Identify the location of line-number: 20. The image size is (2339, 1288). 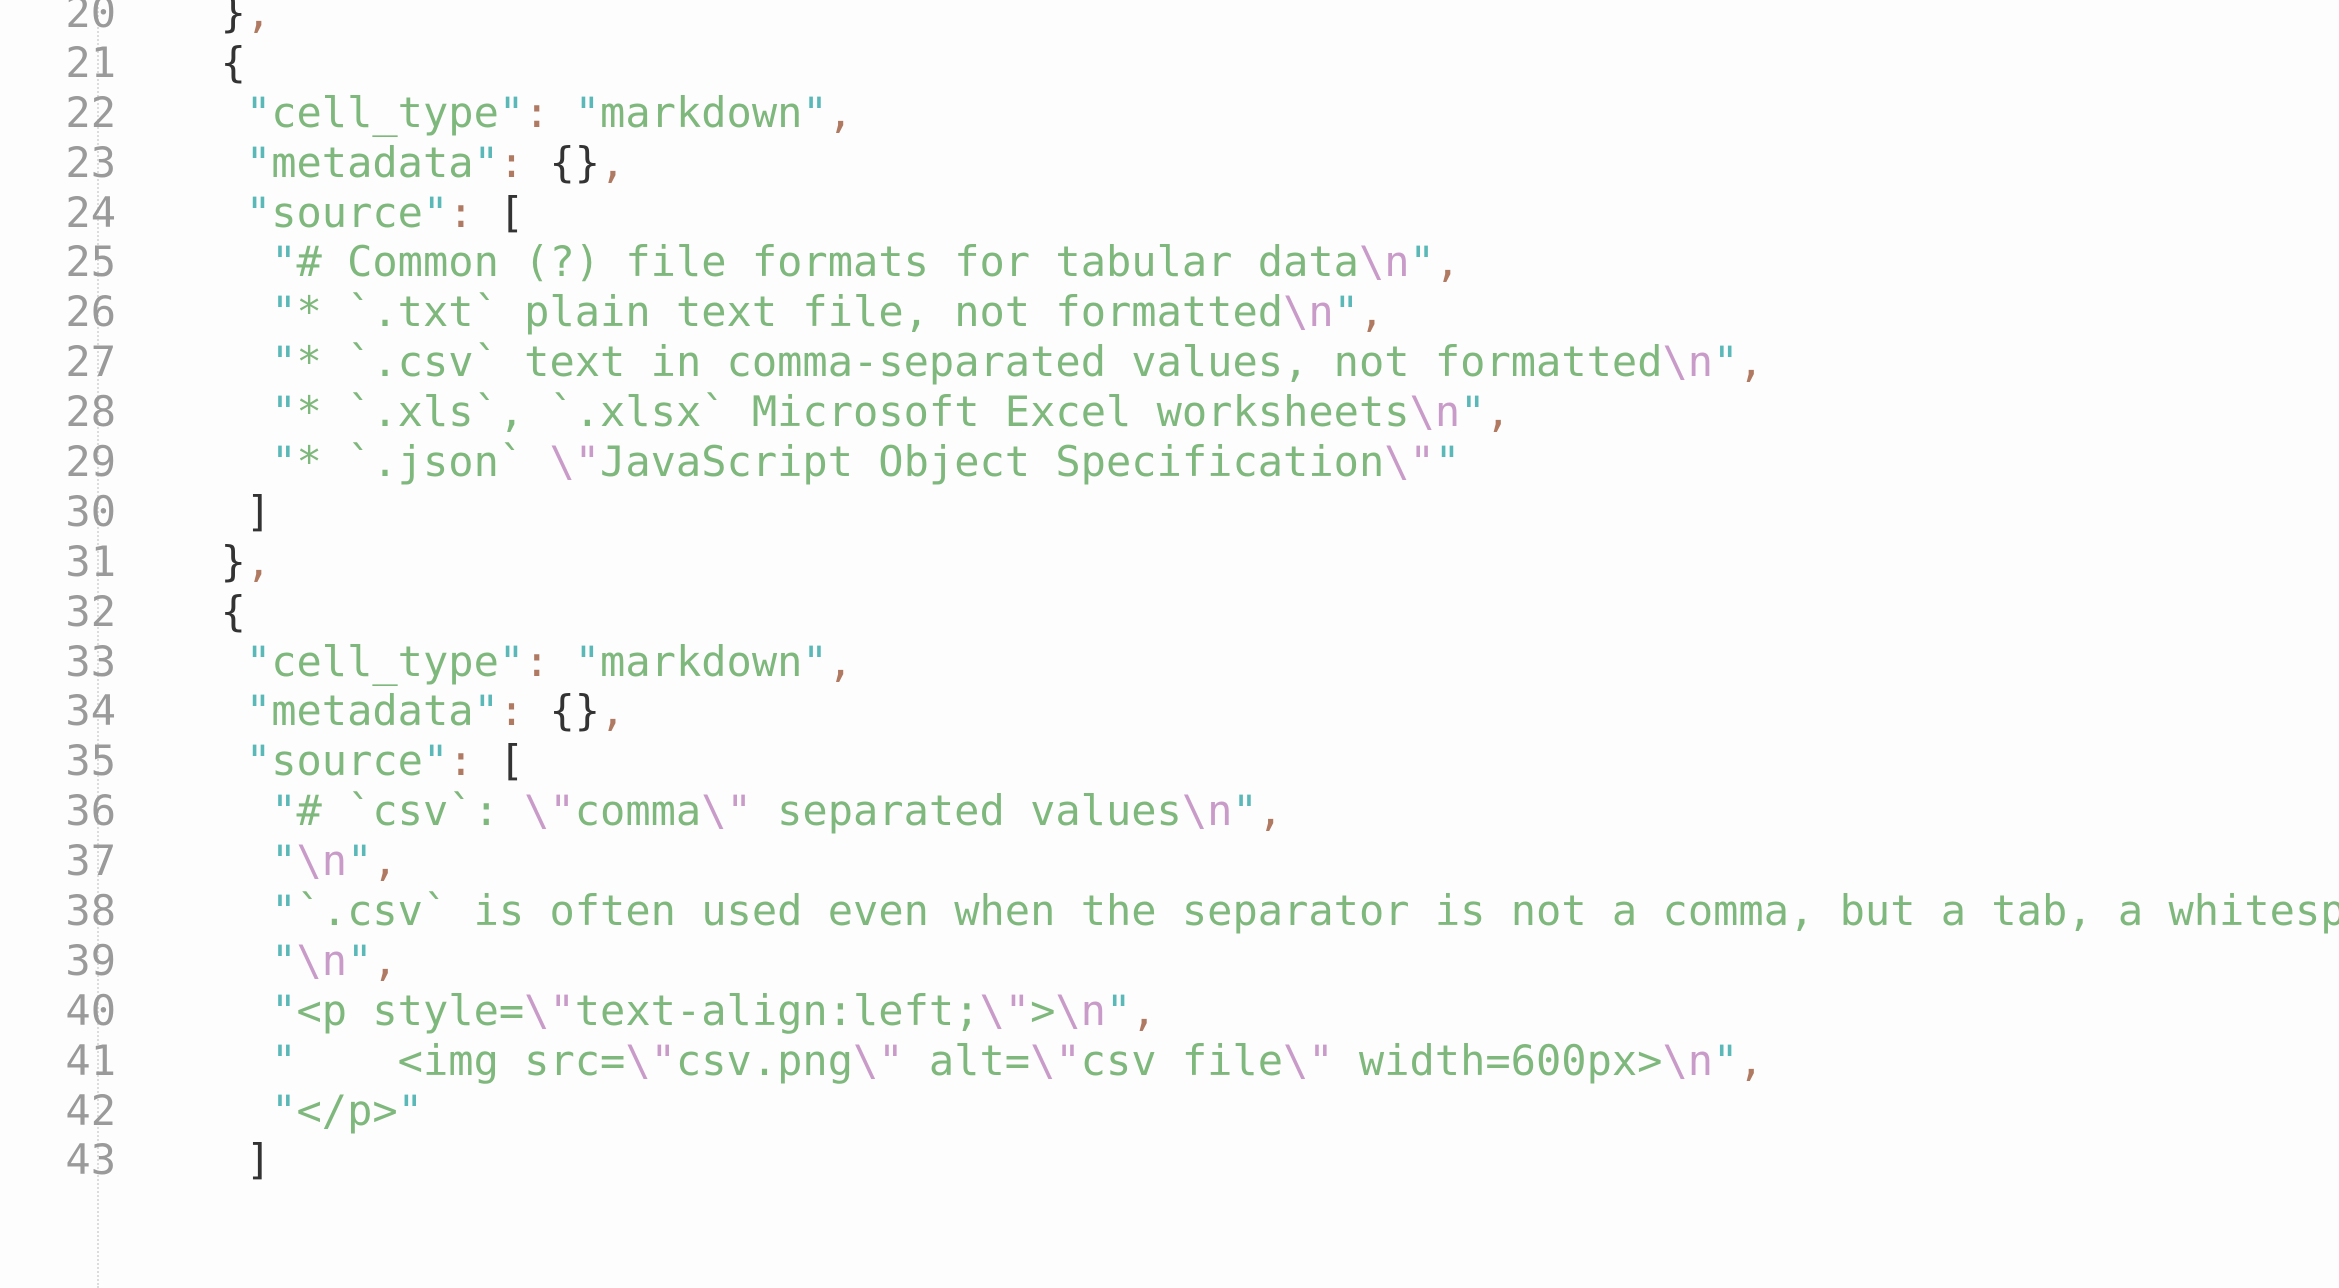
(90, 18).